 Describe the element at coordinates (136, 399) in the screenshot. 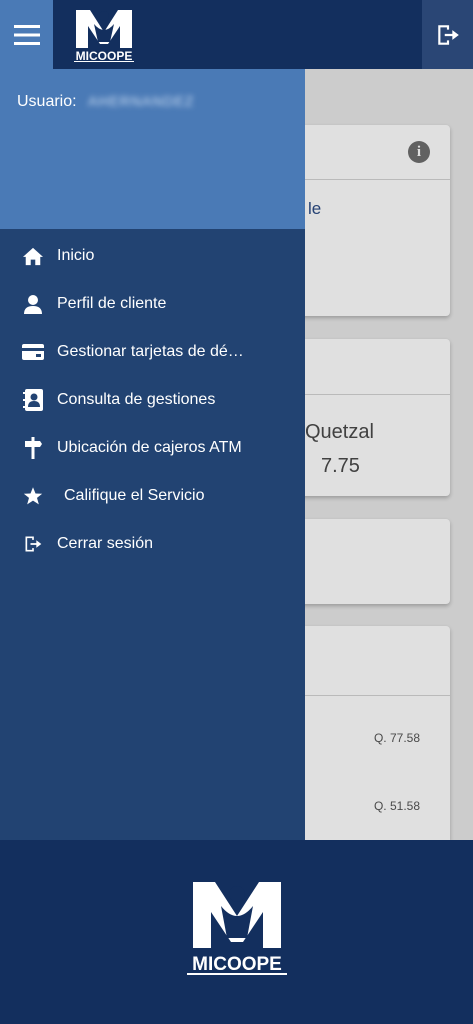

I see `menu-item-label: Consulta de gestiones` at that location.